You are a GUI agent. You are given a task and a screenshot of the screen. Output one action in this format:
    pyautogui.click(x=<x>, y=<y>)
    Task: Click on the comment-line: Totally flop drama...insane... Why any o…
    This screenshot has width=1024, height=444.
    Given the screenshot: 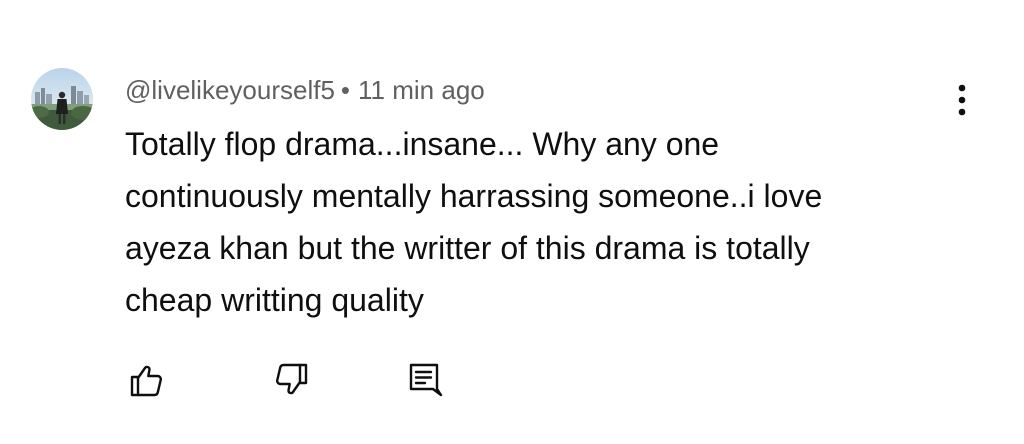 What is the action you would take?
    pyautogui.click(x=422, y=144)
    